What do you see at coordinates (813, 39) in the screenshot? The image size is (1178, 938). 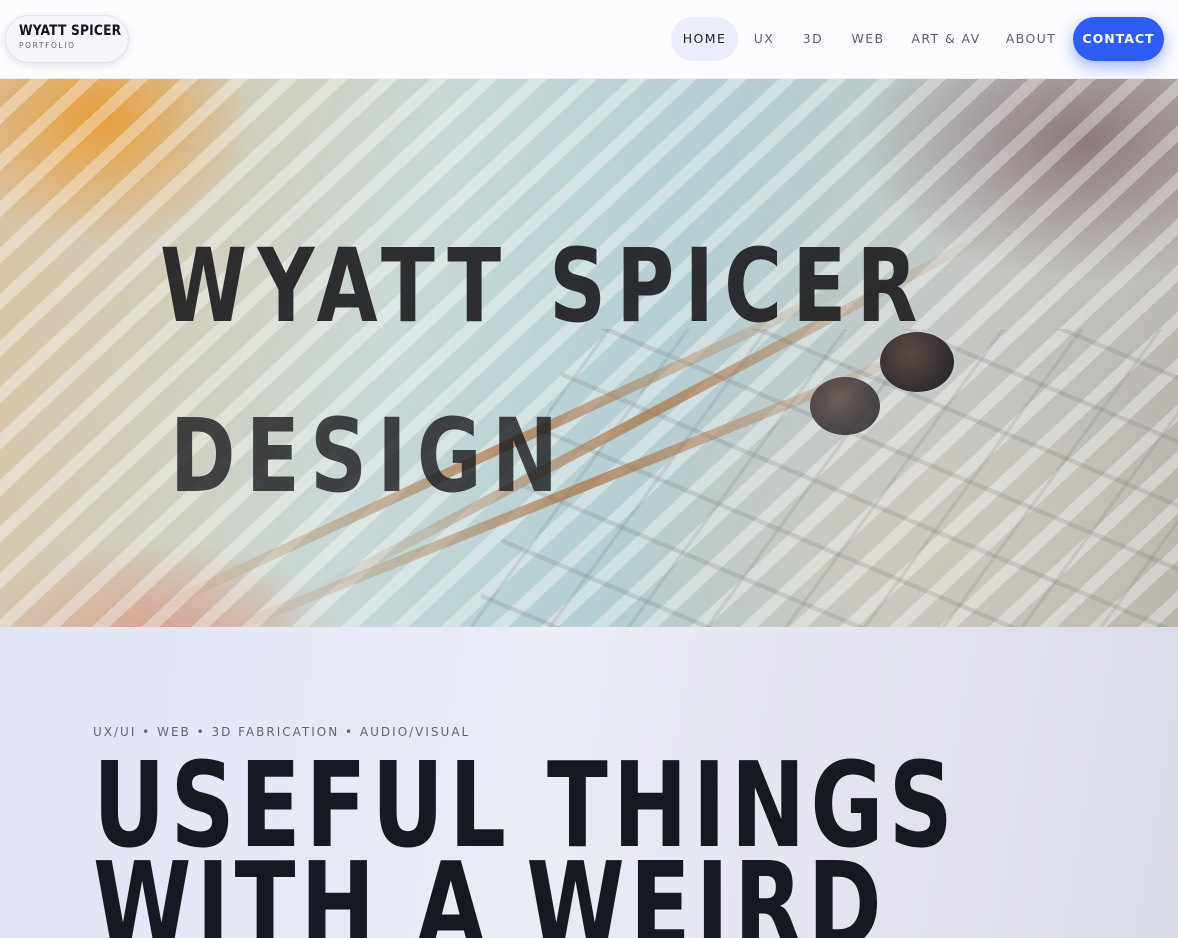 I see `nav-item-3d: 3D` at bounding box center [813, 39].